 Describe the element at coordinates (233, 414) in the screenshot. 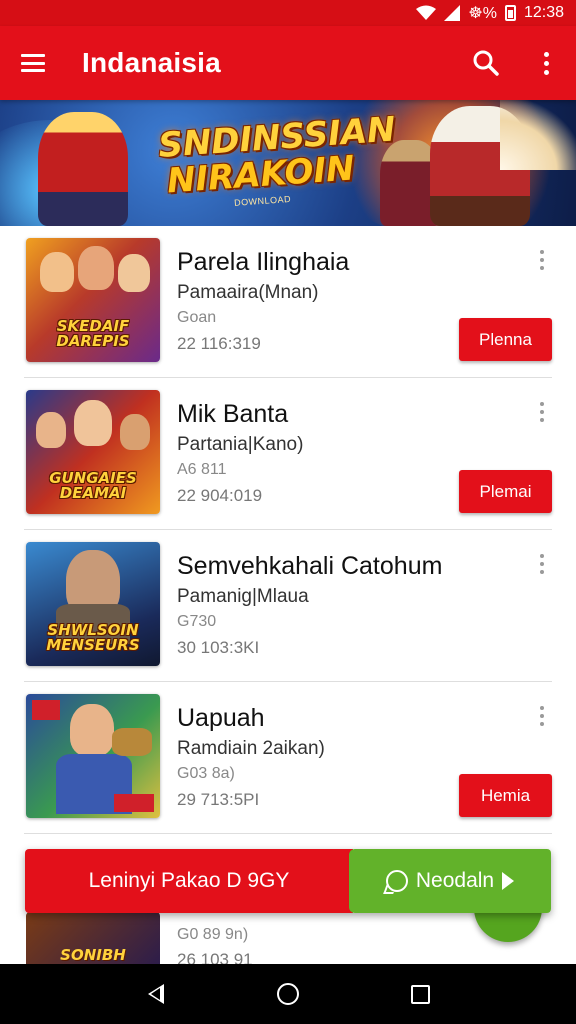

I see `game-title: Mik Banta` at that location.